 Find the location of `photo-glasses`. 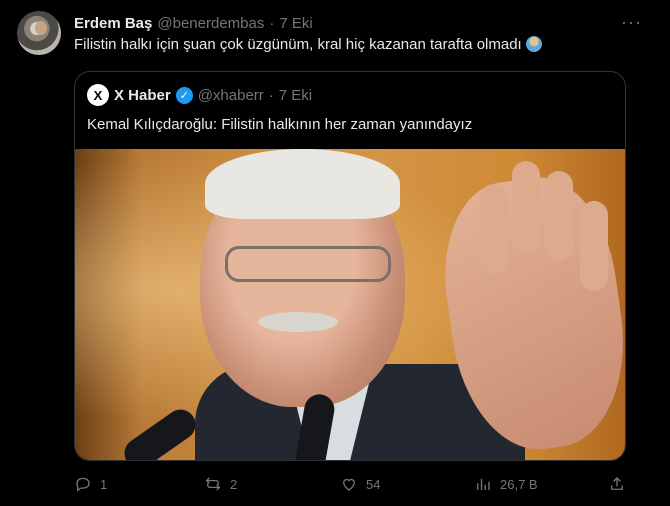

photo-glasses is located at coordinates (308, 264).